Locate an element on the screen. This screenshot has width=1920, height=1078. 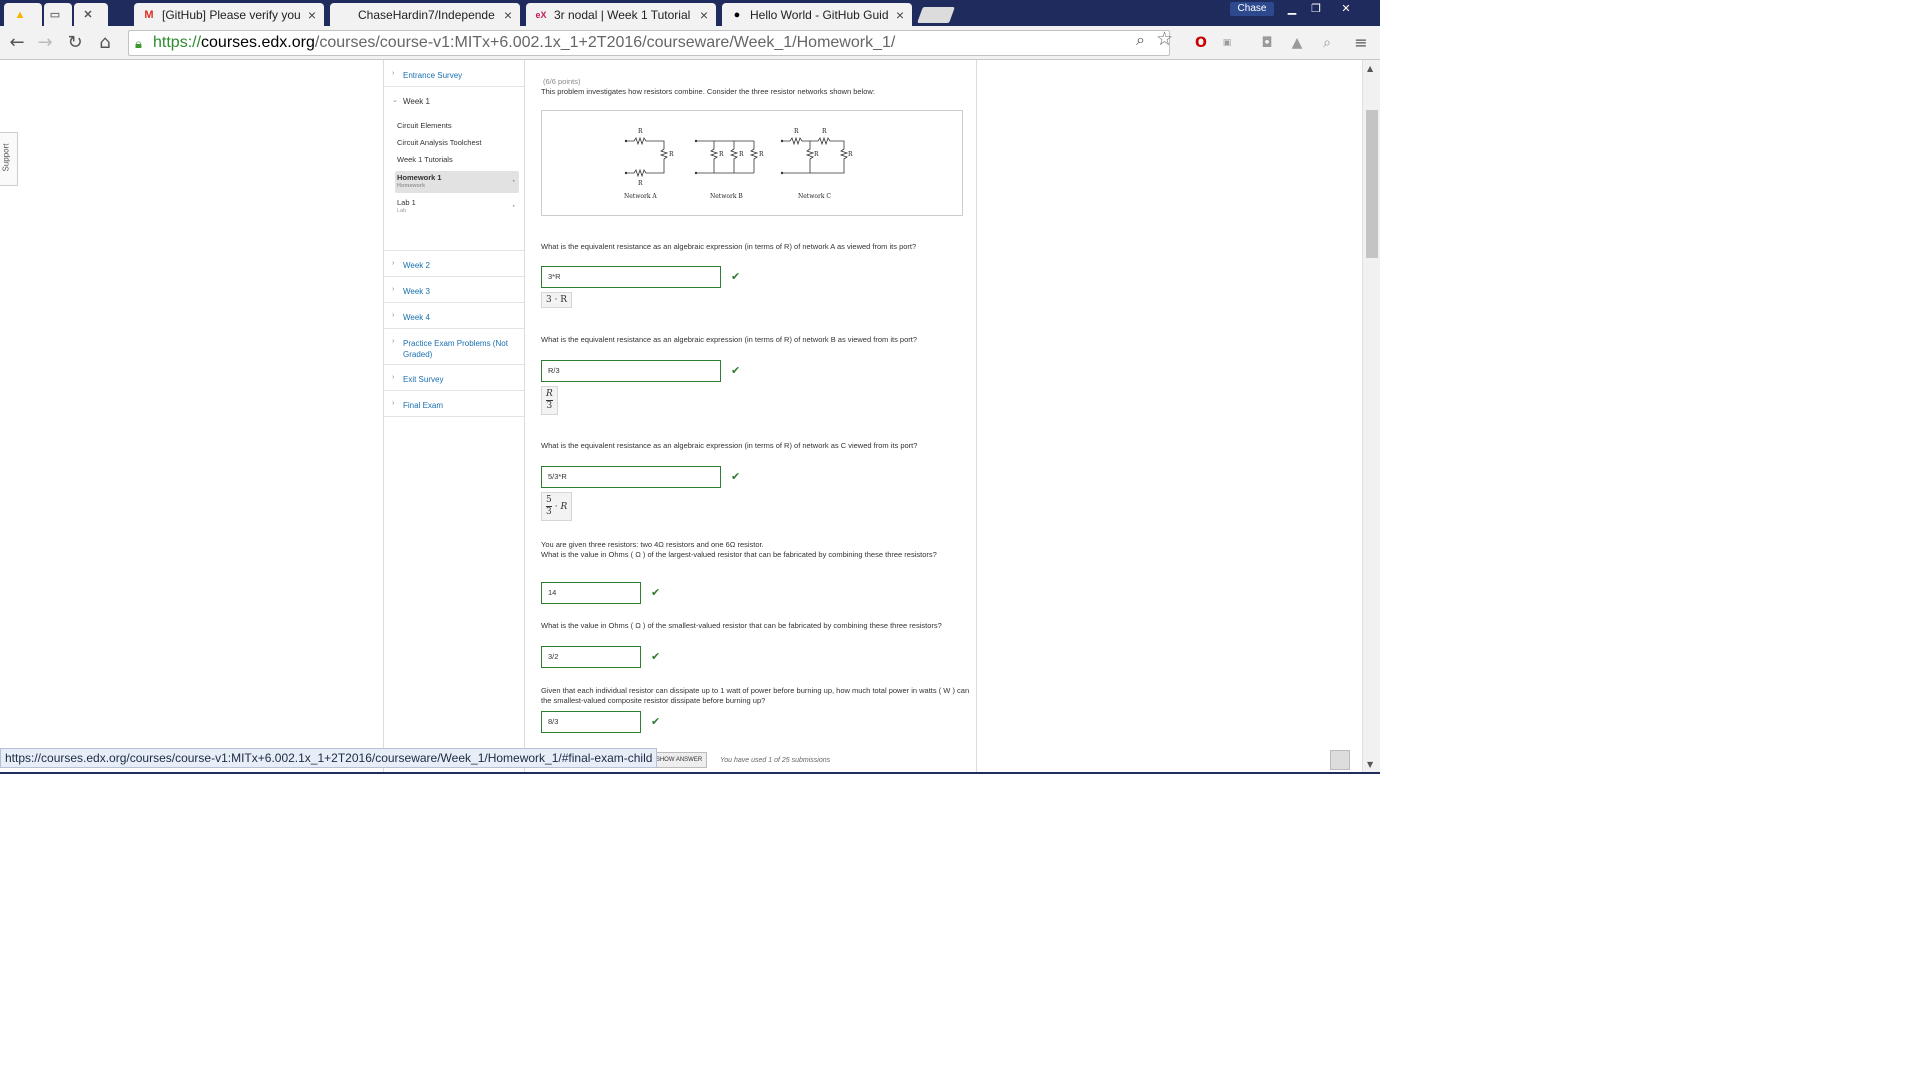
tab-independent: ChaseHardin7/Independe × is located at coordinates (425, 14).